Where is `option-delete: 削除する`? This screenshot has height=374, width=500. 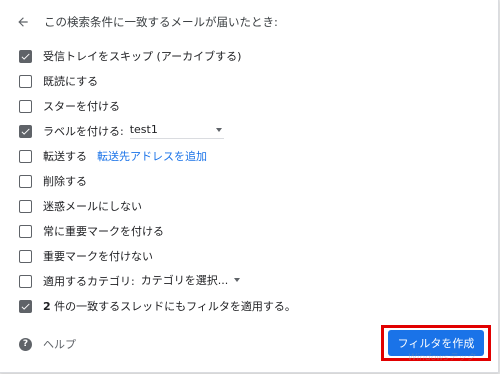 option-delete: 削除する is located at coordinates (53, 181).